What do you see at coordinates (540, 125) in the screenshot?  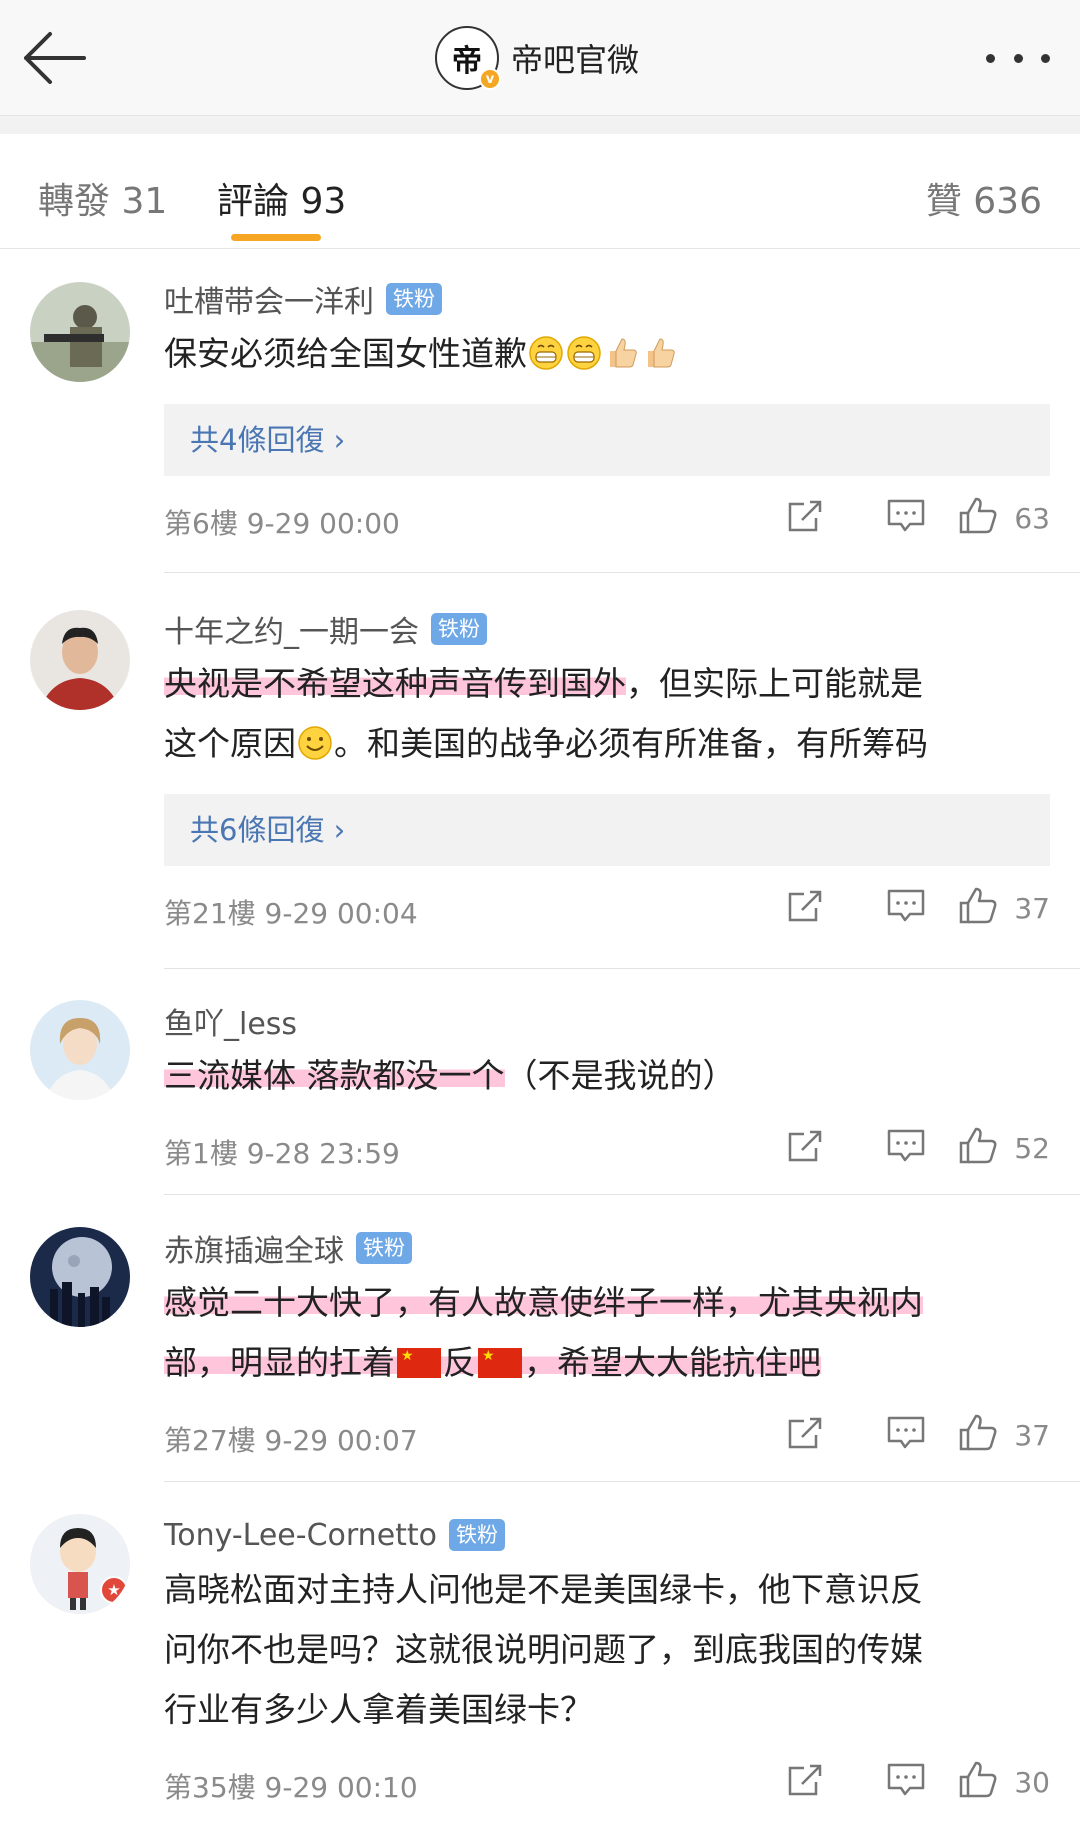 I see `separator` at bounding box center [540, 125].